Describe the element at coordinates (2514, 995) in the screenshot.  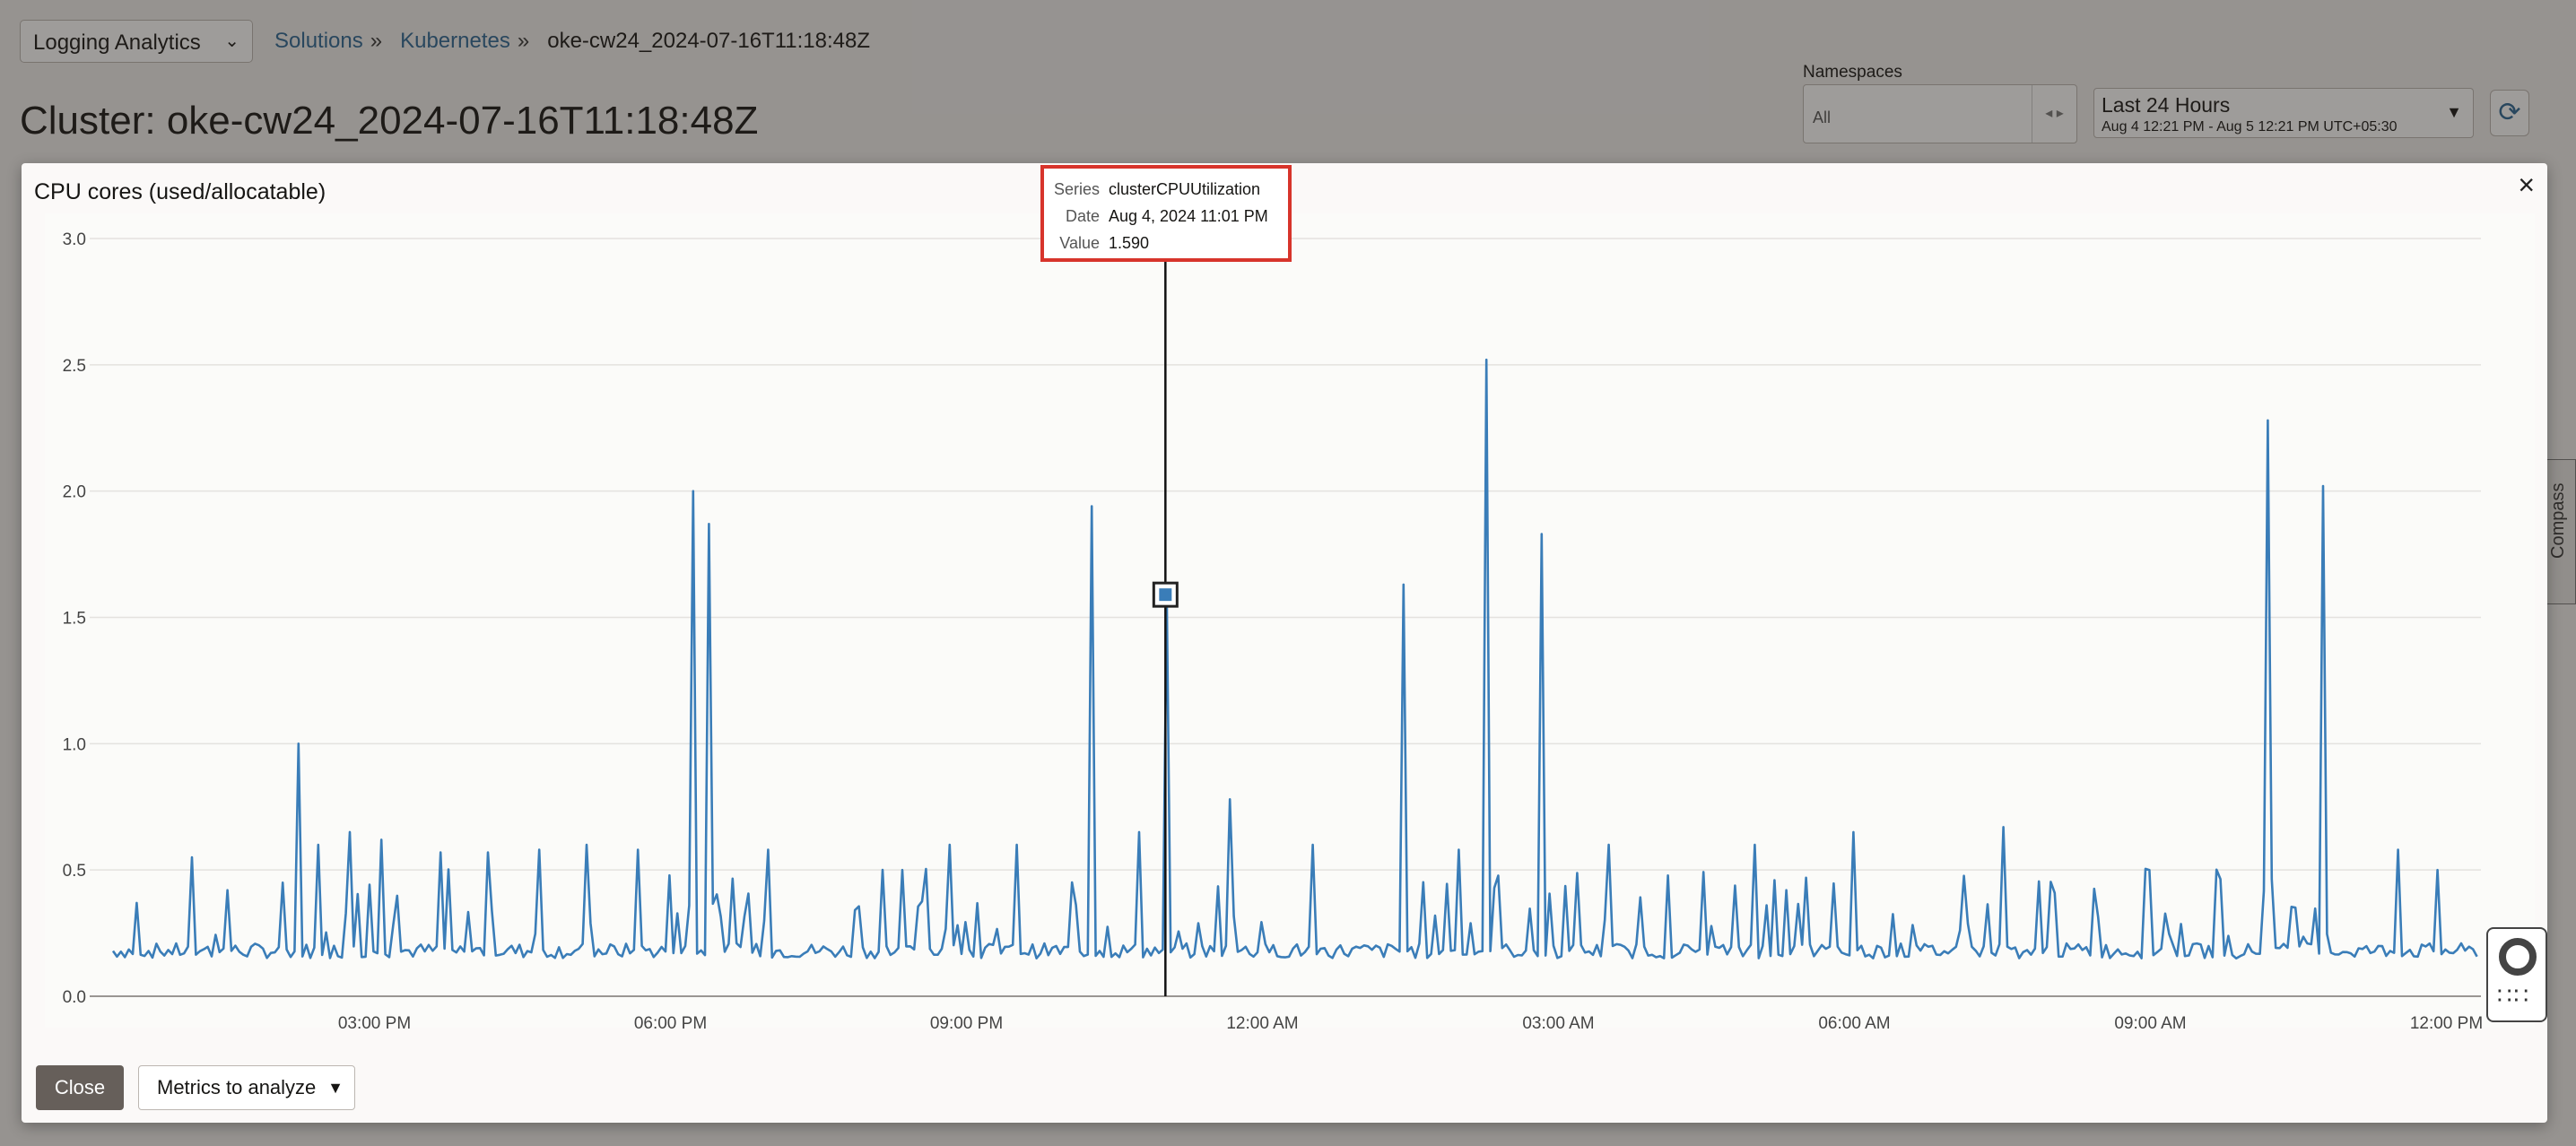
I see `apps-grid-icon: ∷∷` at that location.